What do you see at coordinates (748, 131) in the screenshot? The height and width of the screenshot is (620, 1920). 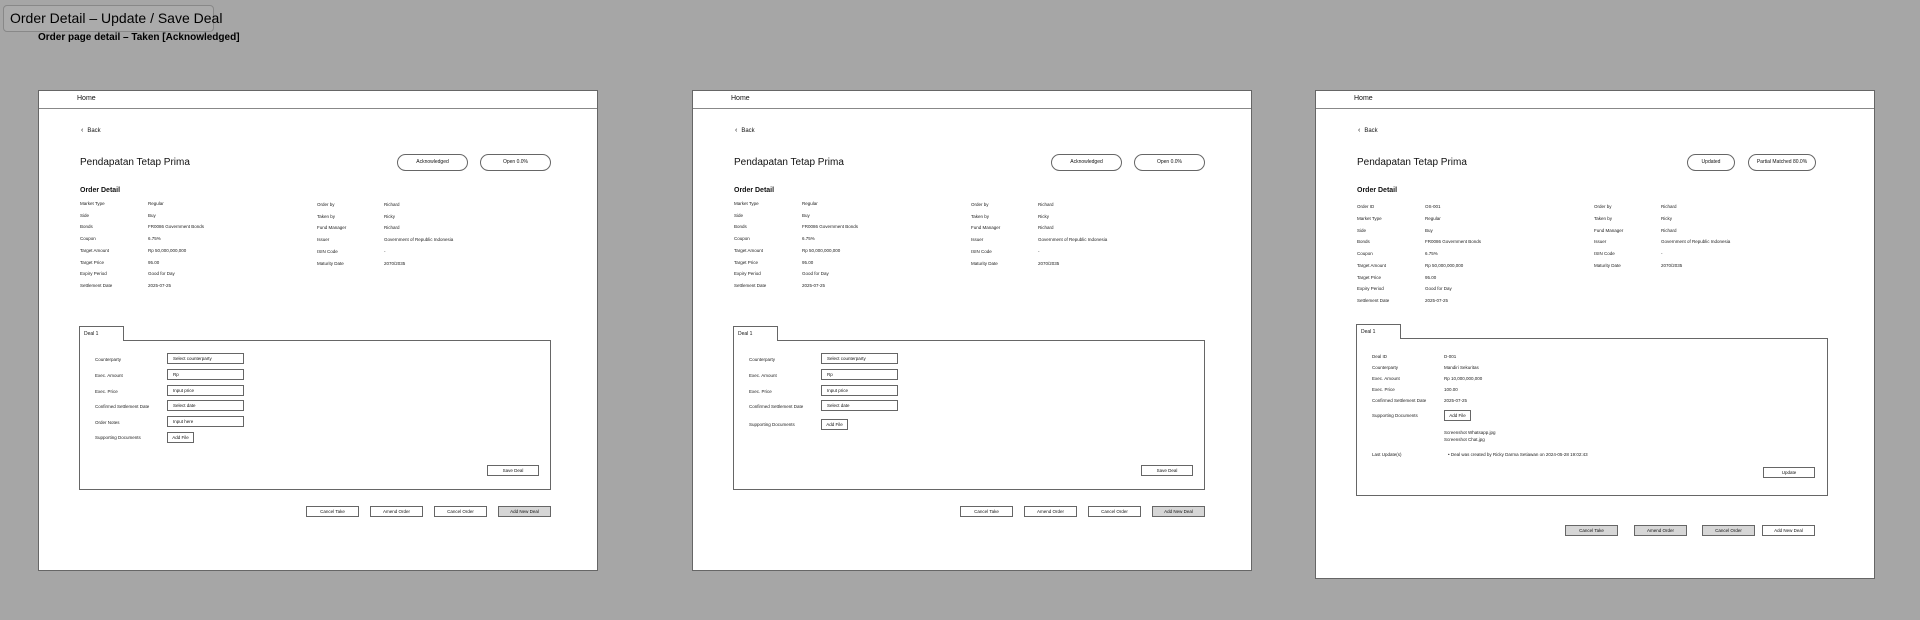 I see `back-label: Back` at bounding box center [748, 131].